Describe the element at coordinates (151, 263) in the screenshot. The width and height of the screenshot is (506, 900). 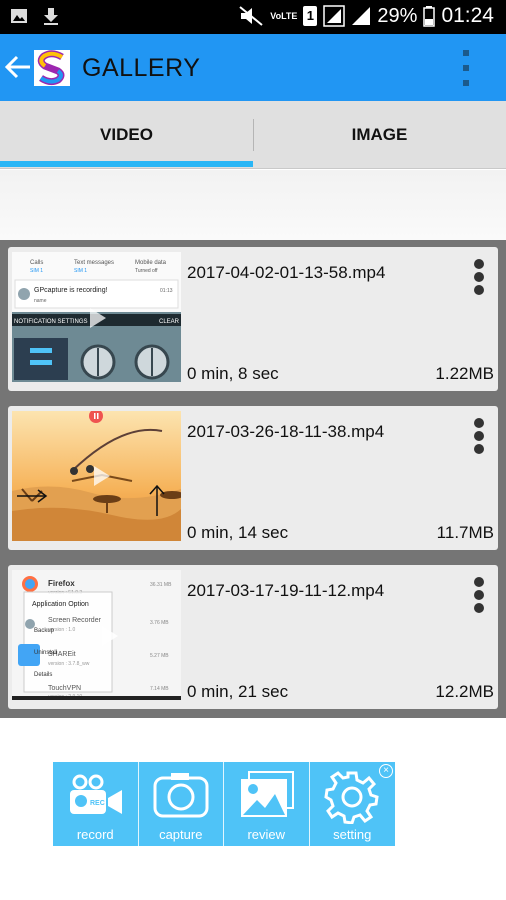
I see `thumb-data: Mobile data` at that location.